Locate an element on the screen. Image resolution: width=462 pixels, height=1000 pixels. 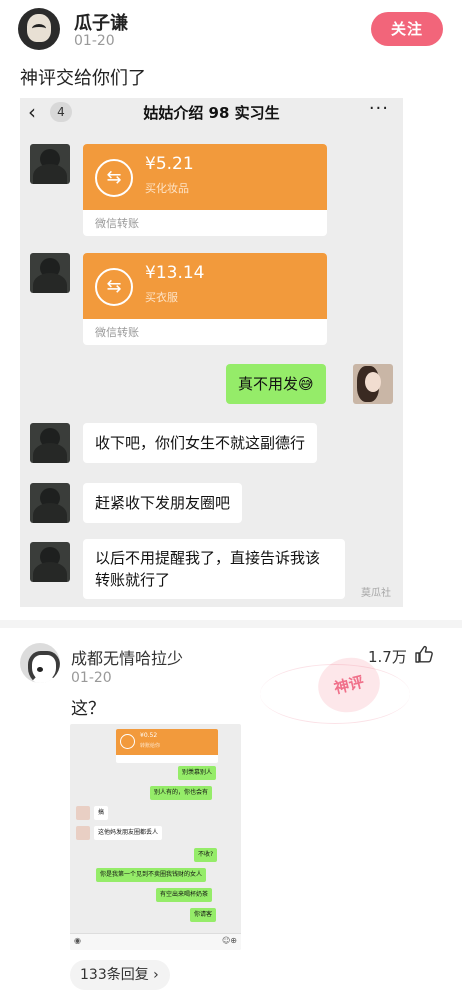
mini-bubble-other: 搞 is located at coordinates (101, 813).